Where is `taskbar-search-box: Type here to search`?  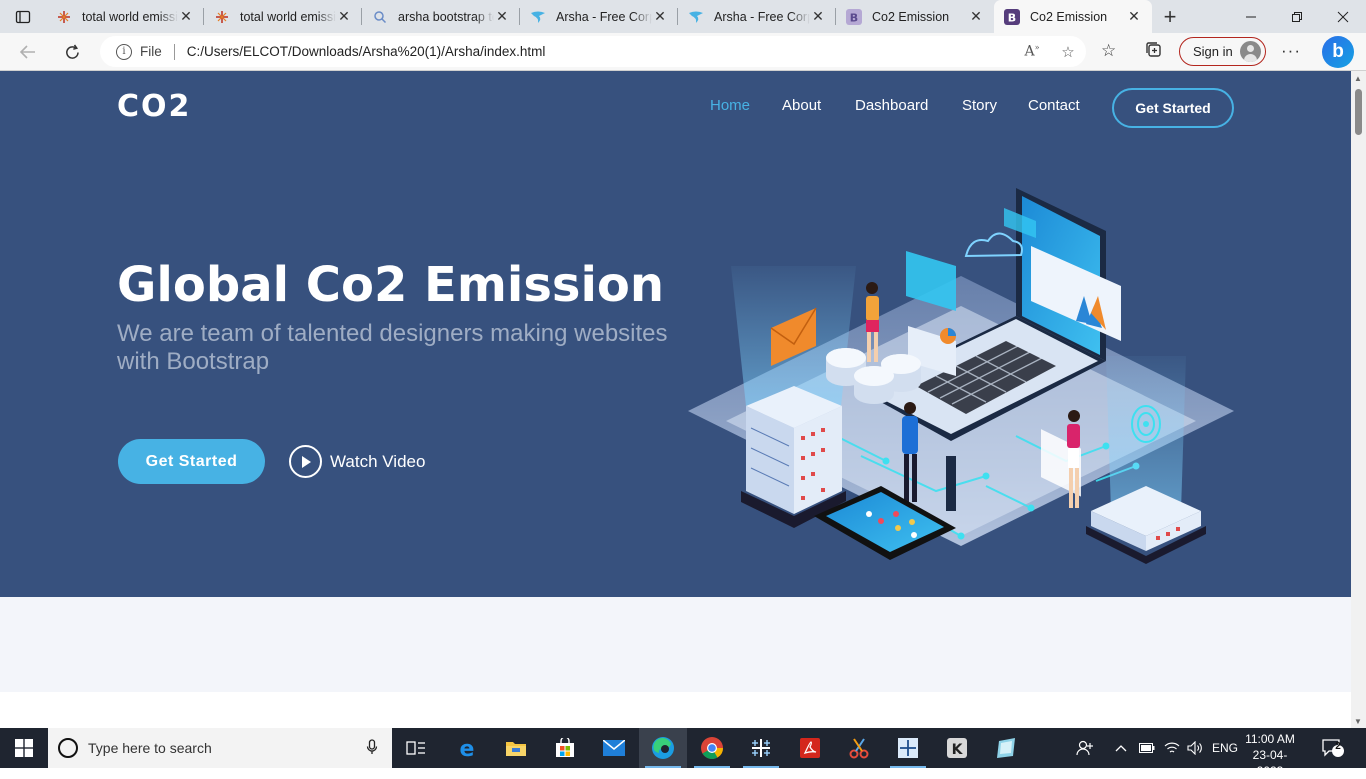 taskbar-search-box: Type here to search is located at coordinates (220, 748).